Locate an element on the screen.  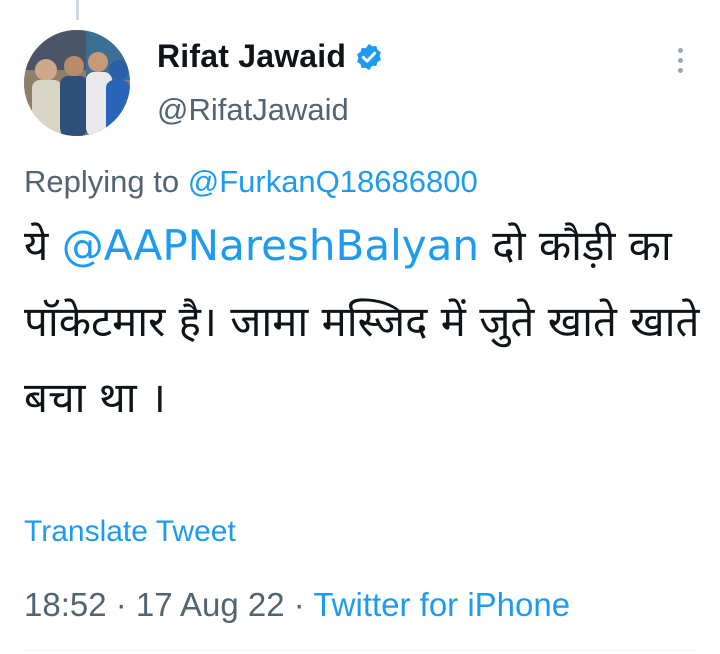
tweet-metadata: 18:52 · 17 Aug 22 · Twitter for iPhone is located at coordinates (297, 605).